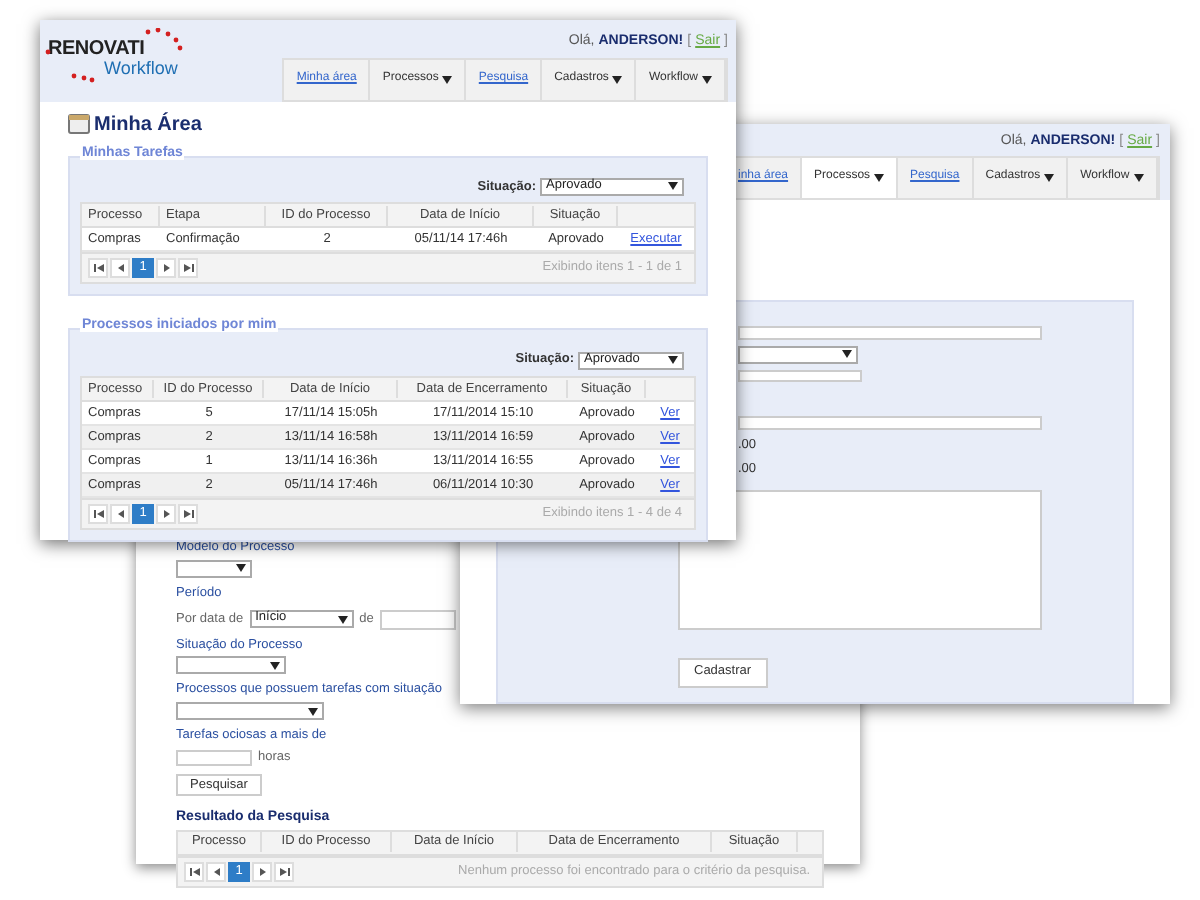 This screenshot has height=900, width=1200. What do you see at coordinates (79, 124) in the screenshot?
I see `window-icon` at bounding box center [79, 124].